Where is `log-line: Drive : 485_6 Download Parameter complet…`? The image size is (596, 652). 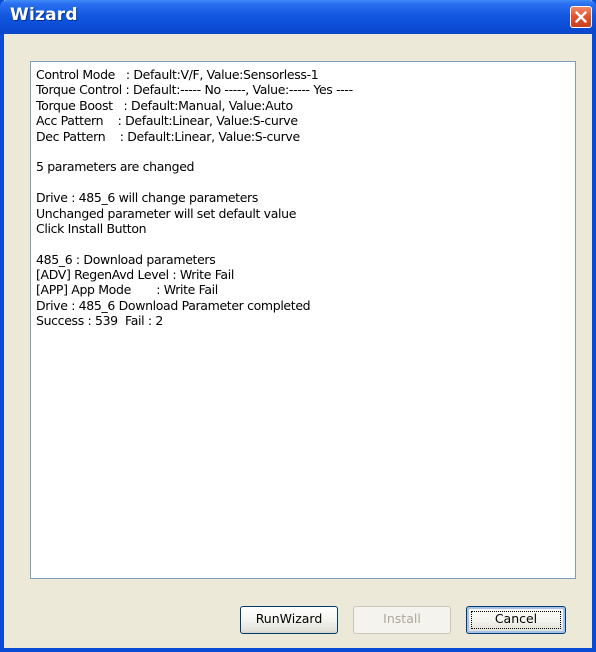
log-line: Drive : 485_6 Download Parameter complet… is located at coordinates (173, 305).